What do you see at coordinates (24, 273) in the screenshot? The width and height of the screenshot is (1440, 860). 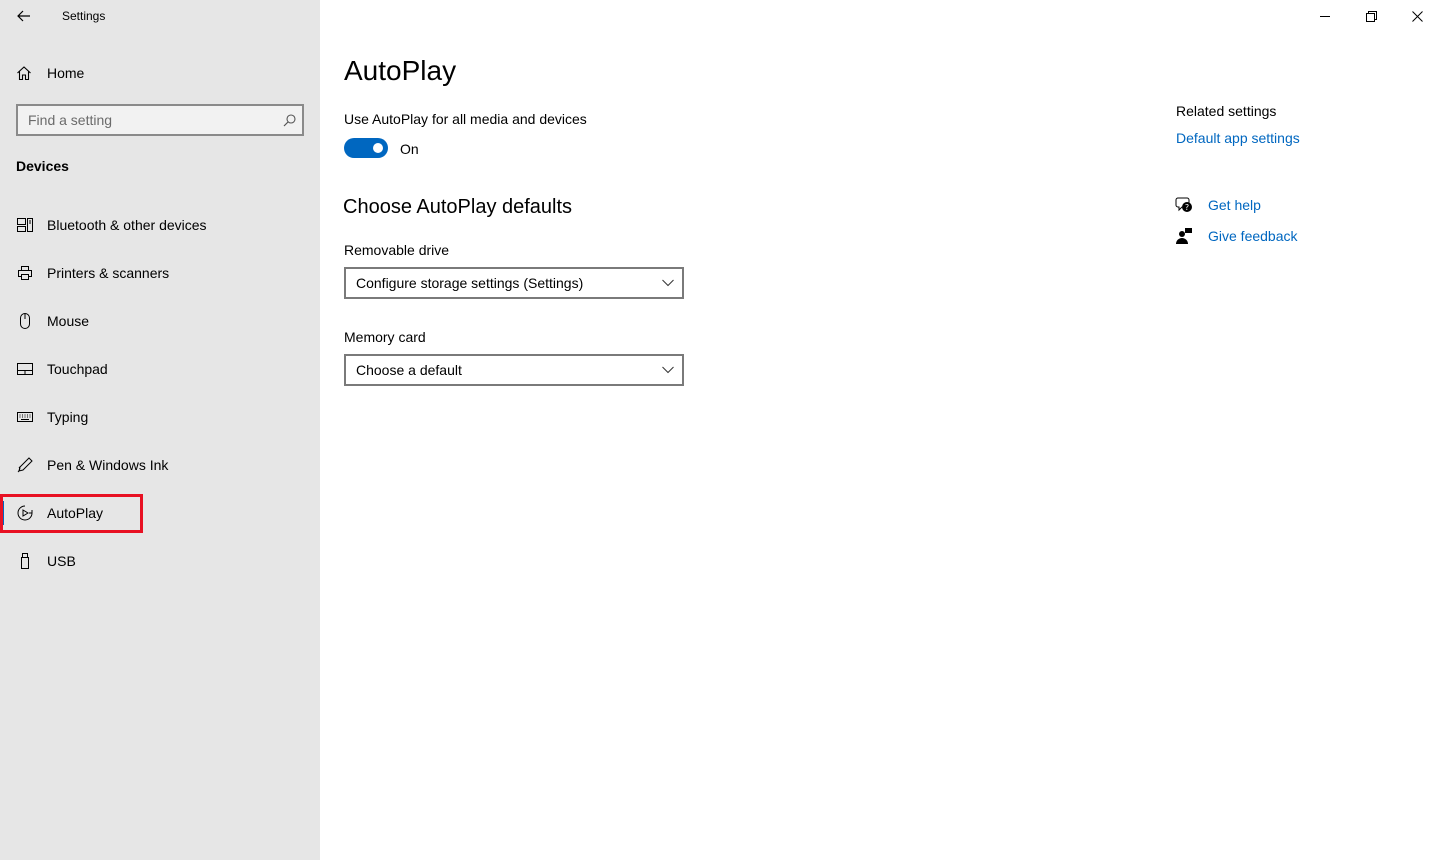 I see `printer-icon` at bounding box center [24, 273].